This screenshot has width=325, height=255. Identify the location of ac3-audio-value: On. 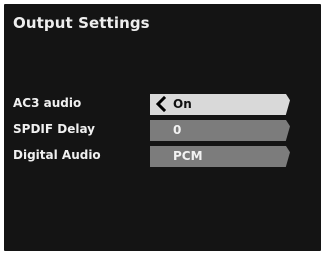
(182, 104).